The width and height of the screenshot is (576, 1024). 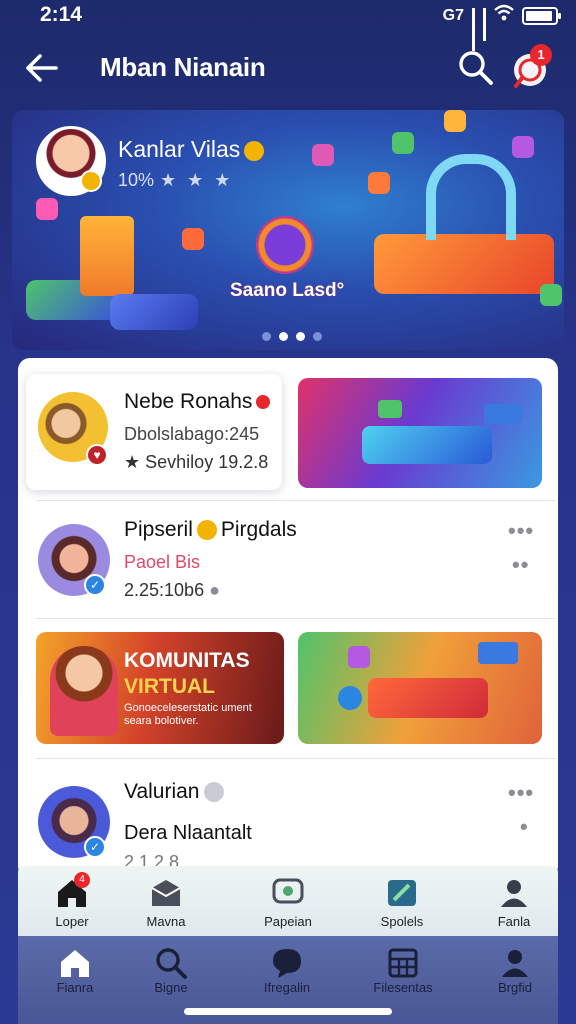 I want to click on chat-icon, so click(x=288, y=891).